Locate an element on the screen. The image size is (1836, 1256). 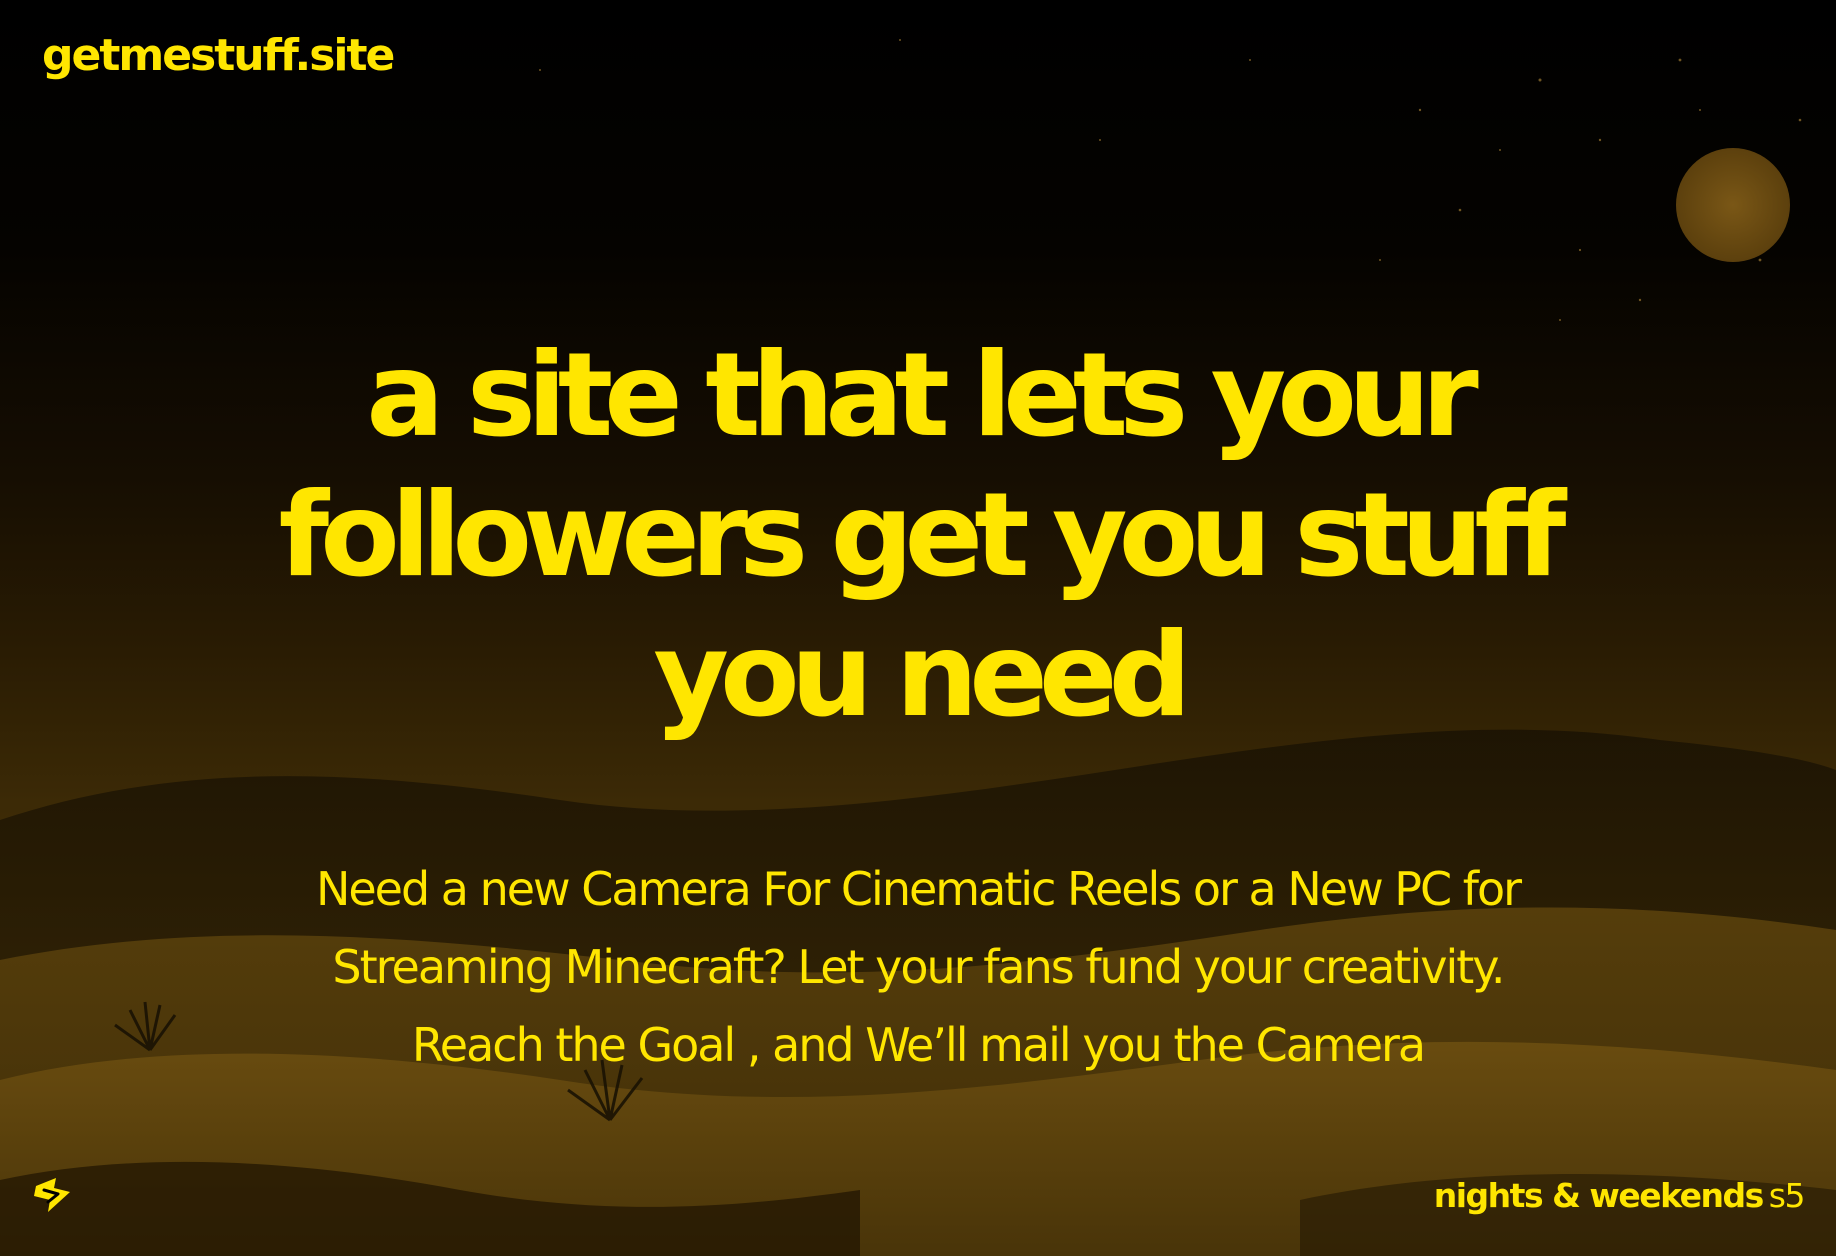
headline-line: followers get you stuff is located at coordinates (922, 535).